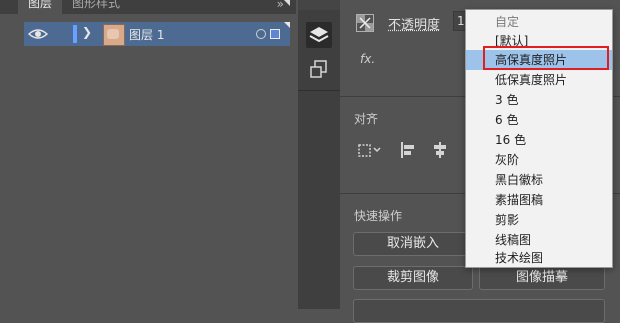 The width and height of the screenshot is (620, 323). Describe the element at coordinates (87, 32) in the screenshot. I see `chevron-right-icon: ❯` at that location.